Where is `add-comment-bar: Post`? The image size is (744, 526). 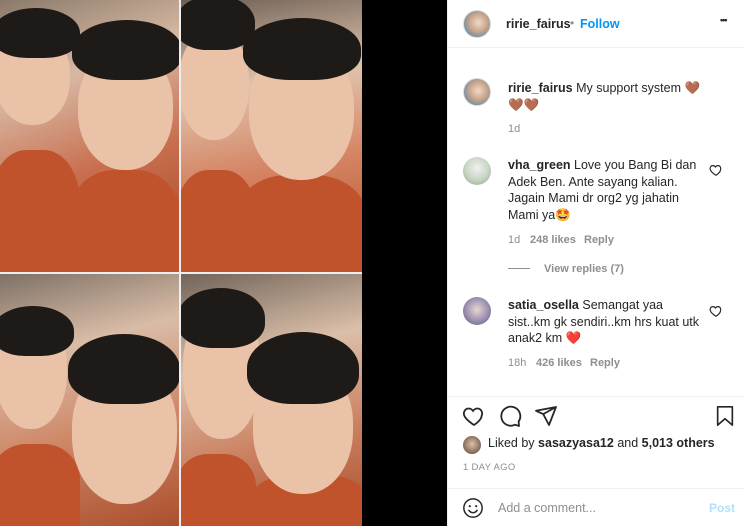
add-comment-bar: Post is located at coordinates (596, 507).